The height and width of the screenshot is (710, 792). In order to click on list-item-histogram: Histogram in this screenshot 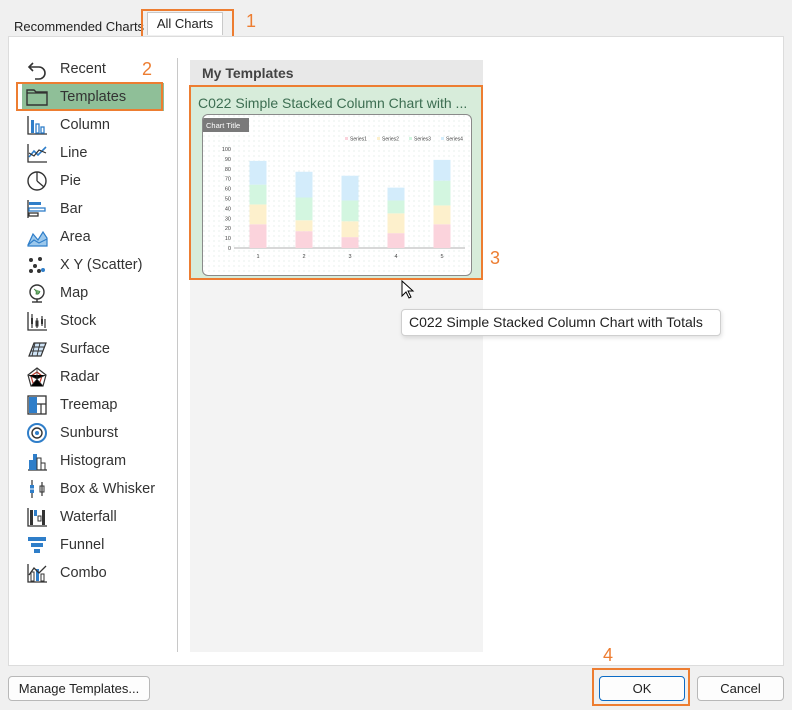, I will do `click(93, 461)`.